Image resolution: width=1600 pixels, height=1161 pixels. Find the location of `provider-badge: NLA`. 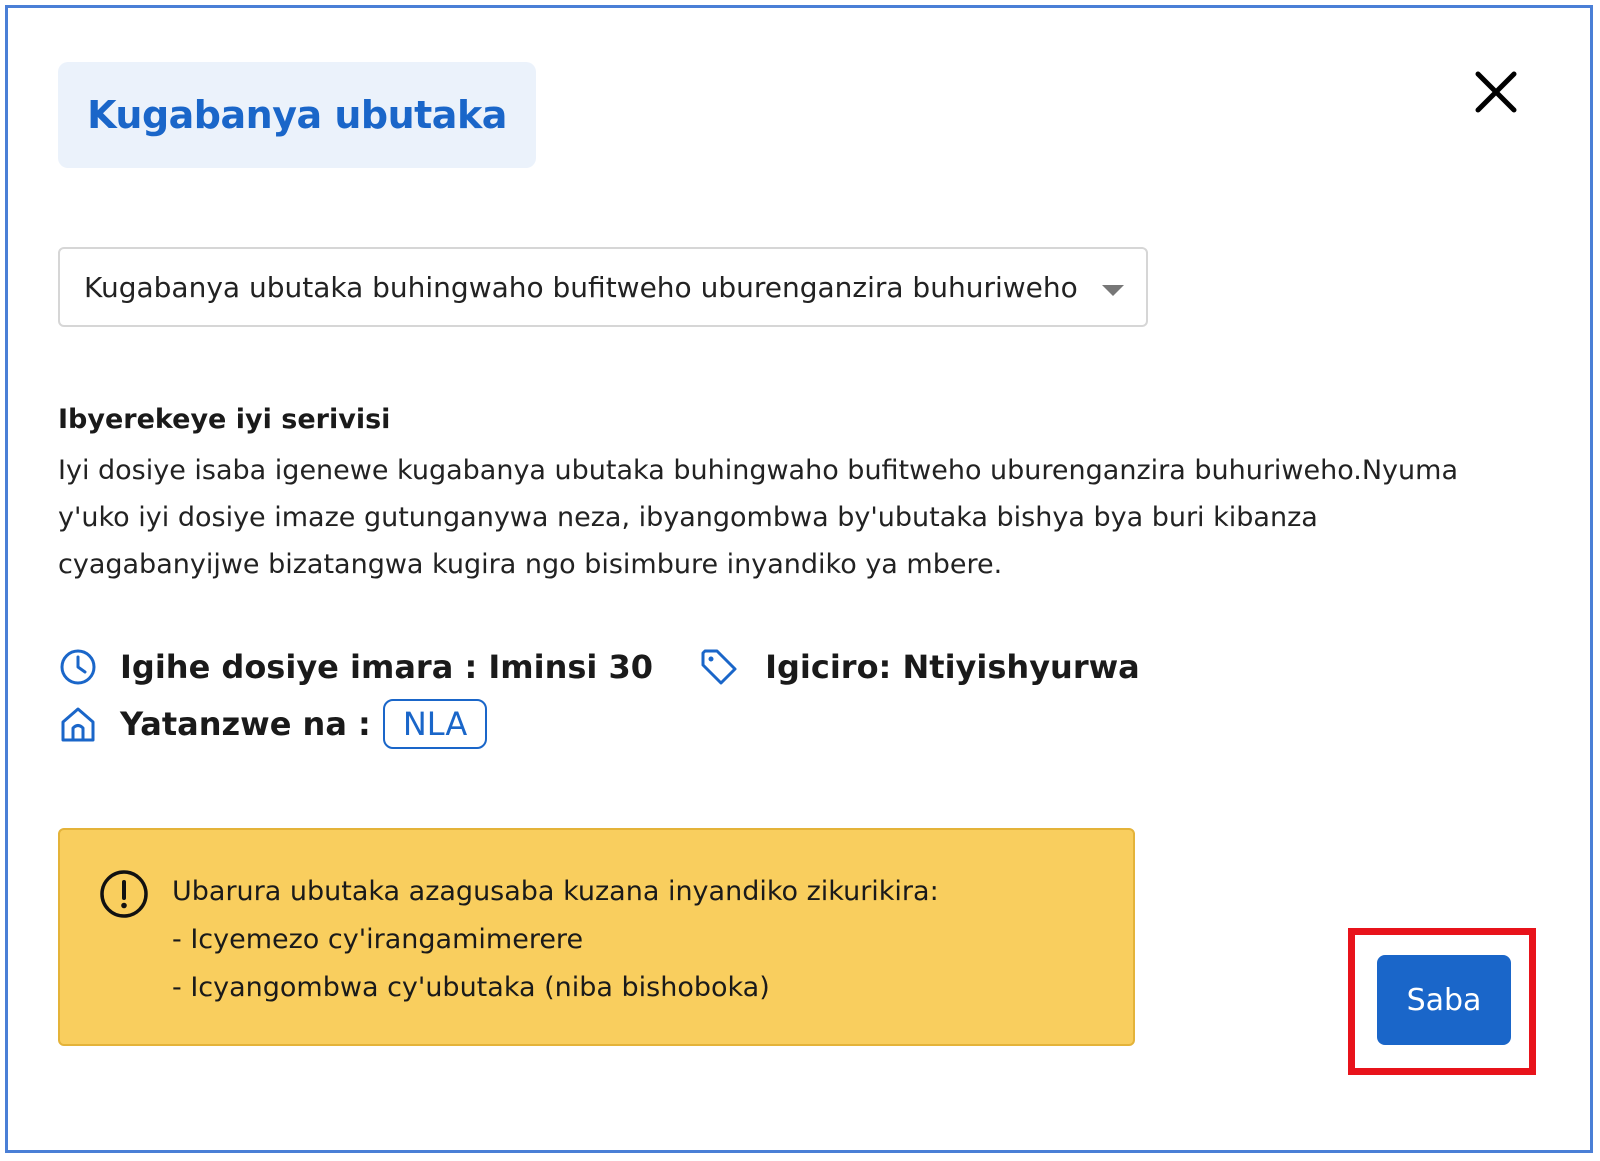

provider-badge: NLA is located at coordinates (435, 724).